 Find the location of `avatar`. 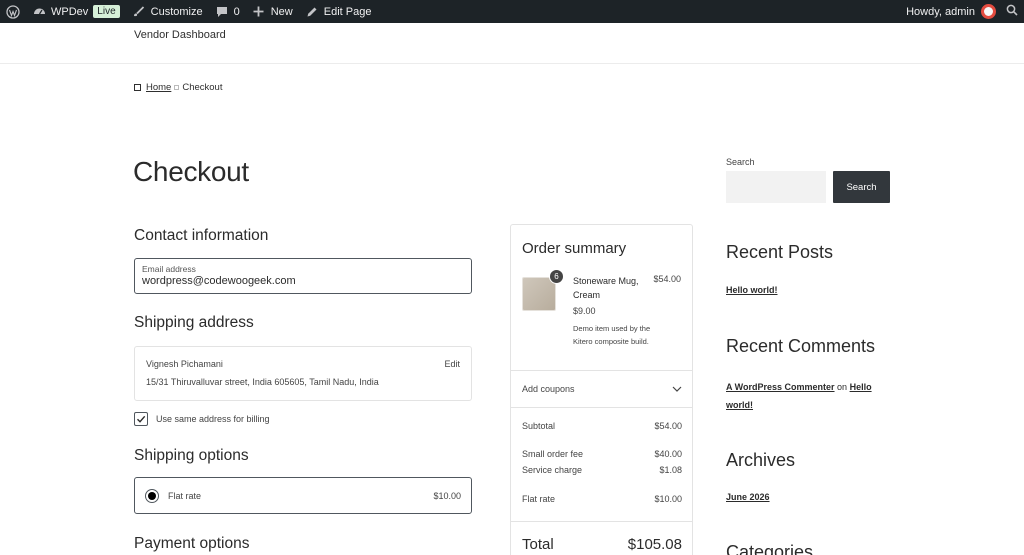

avatar is located at coordinates (988, 11).